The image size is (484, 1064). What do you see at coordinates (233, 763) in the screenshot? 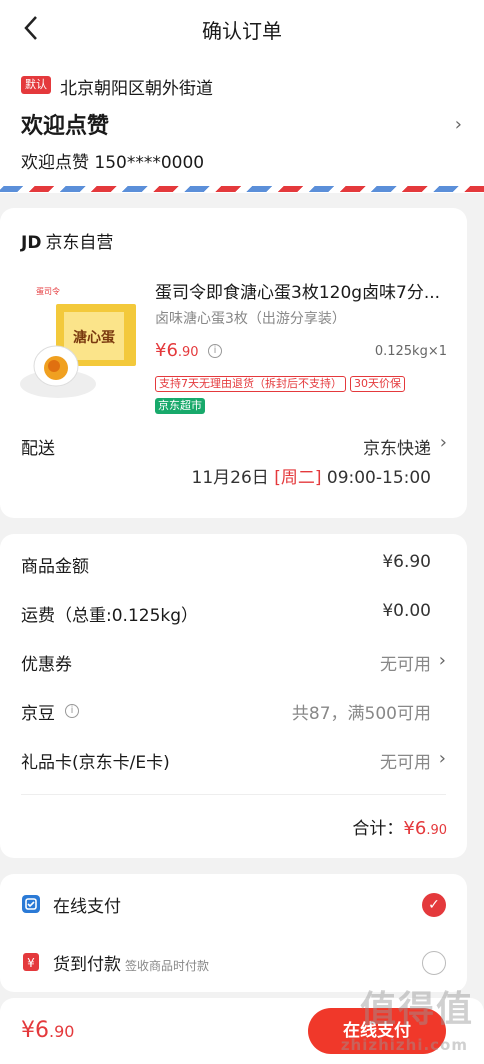
I see `summary-row-giftcard: 礼品卡(京东卡/E卡) 无可用 ›` at bounding box center [233, 763].